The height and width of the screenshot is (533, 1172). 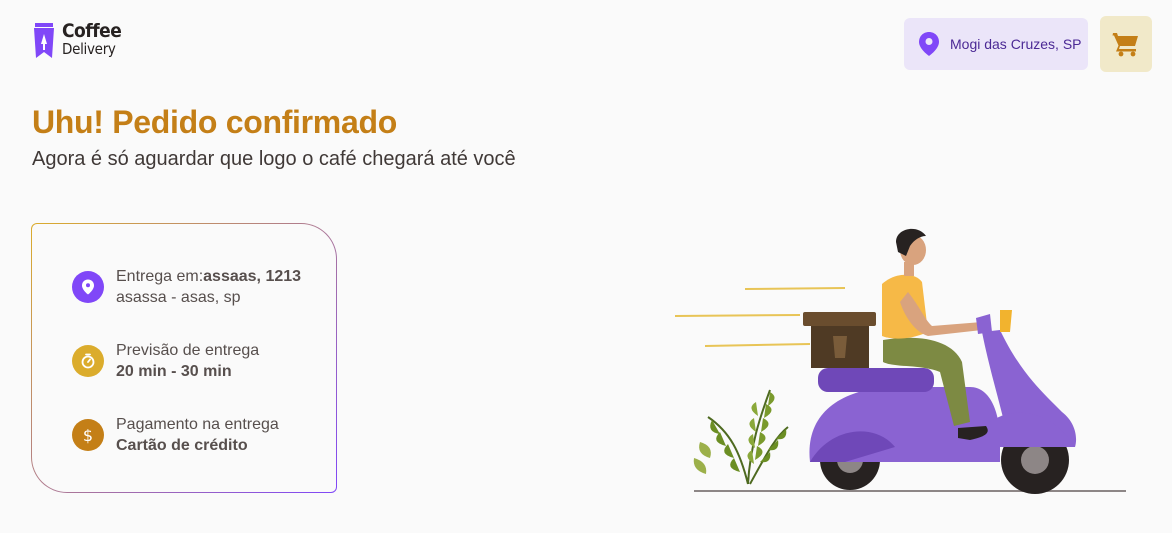 I want to click on coffee-cup-logo-icon, so click(x=44, y=40).